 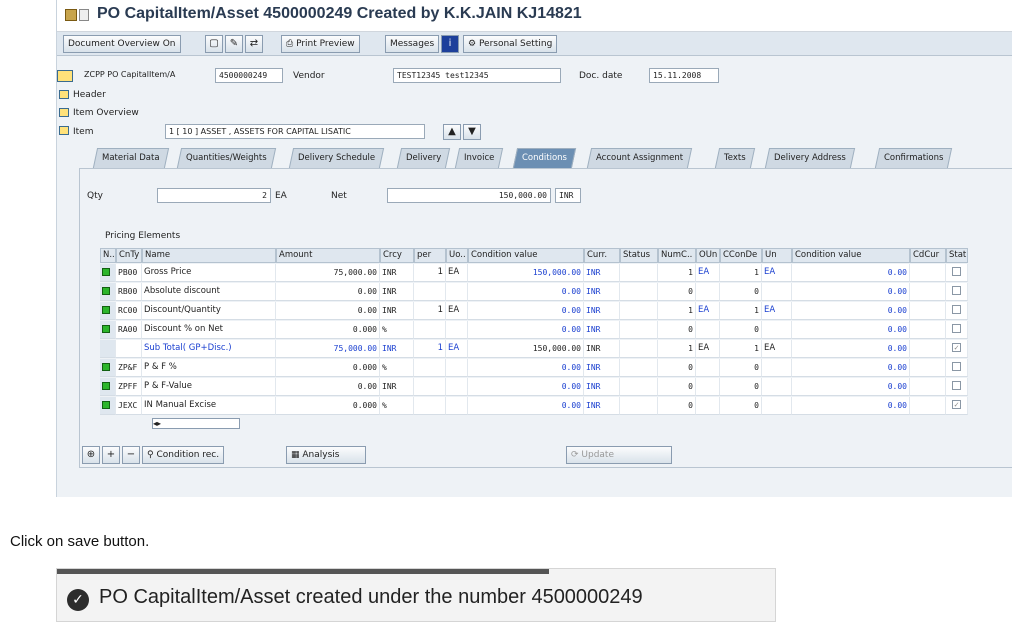 I want to click on table-cell: Gross Price, so click(x=209, y=273).